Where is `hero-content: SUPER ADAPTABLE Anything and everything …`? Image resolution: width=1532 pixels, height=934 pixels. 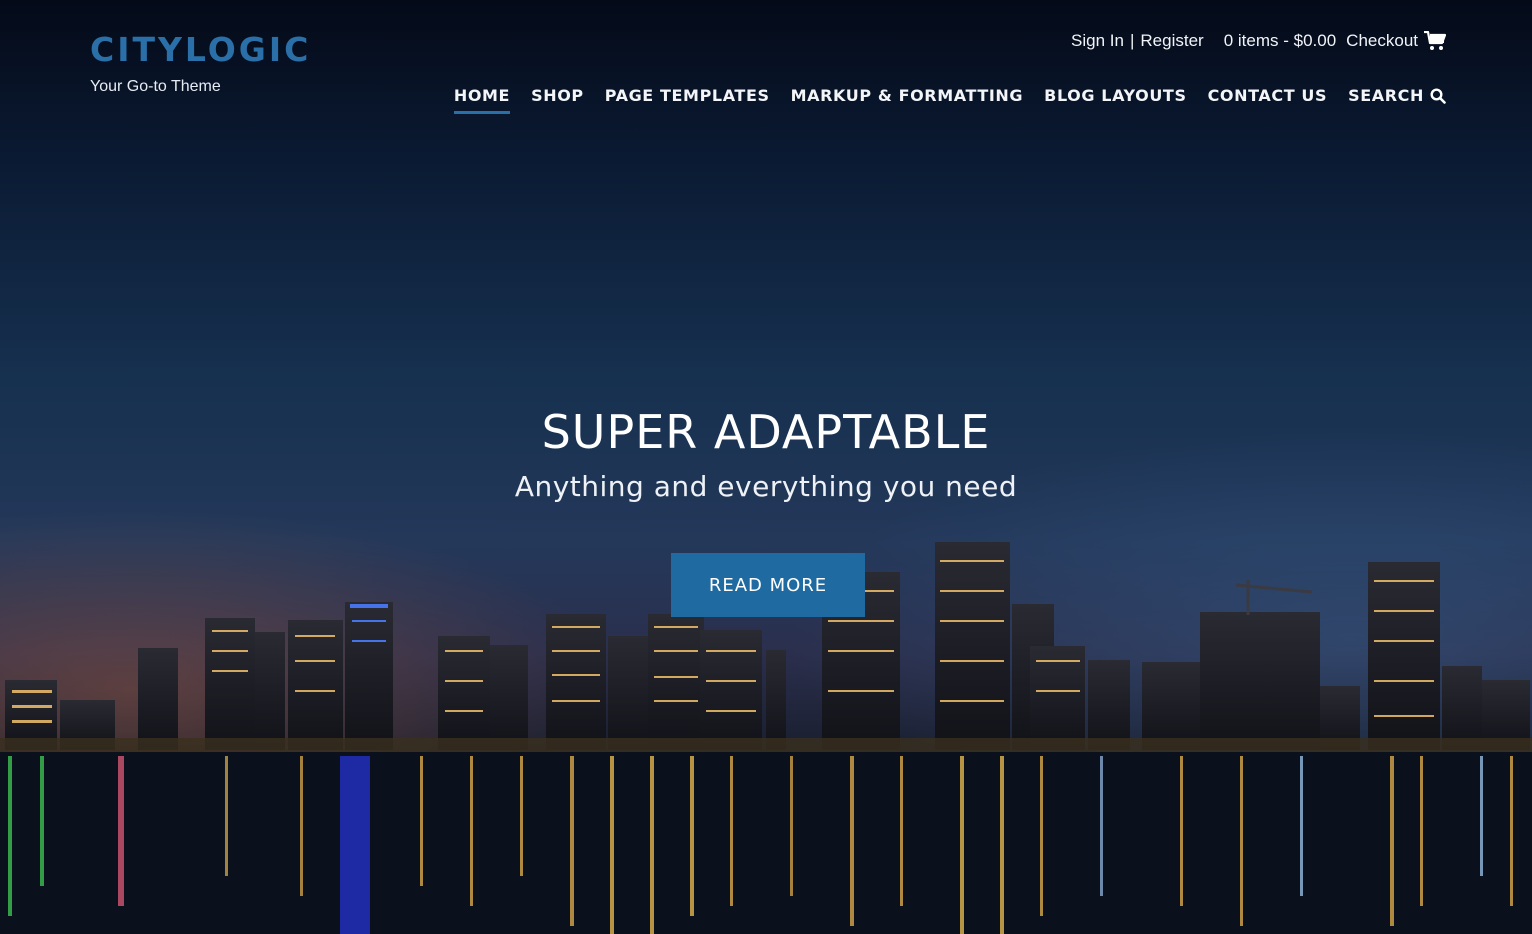
hero-content: SUPER ADAPTABLE Anything and everything … is located at coordinates (766, 452).